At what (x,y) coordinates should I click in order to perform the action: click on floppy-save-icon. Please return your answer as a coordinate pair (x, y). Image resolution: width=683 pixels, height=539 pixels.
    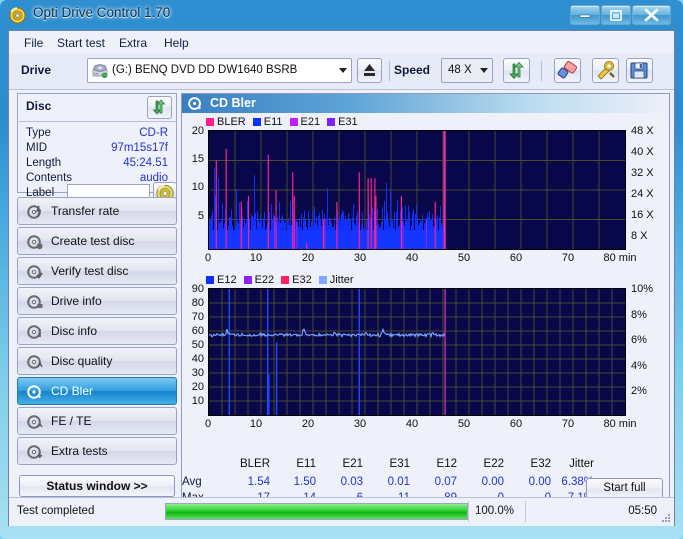
    Looking at the image, I should click on (639, 70).